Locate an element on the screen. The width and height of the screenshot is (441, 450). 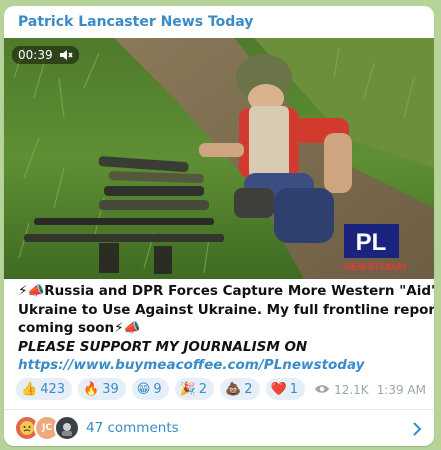
support-link: https://www.buymeacoffee.com/PLnewstoday is located at coordinates (220, 365).